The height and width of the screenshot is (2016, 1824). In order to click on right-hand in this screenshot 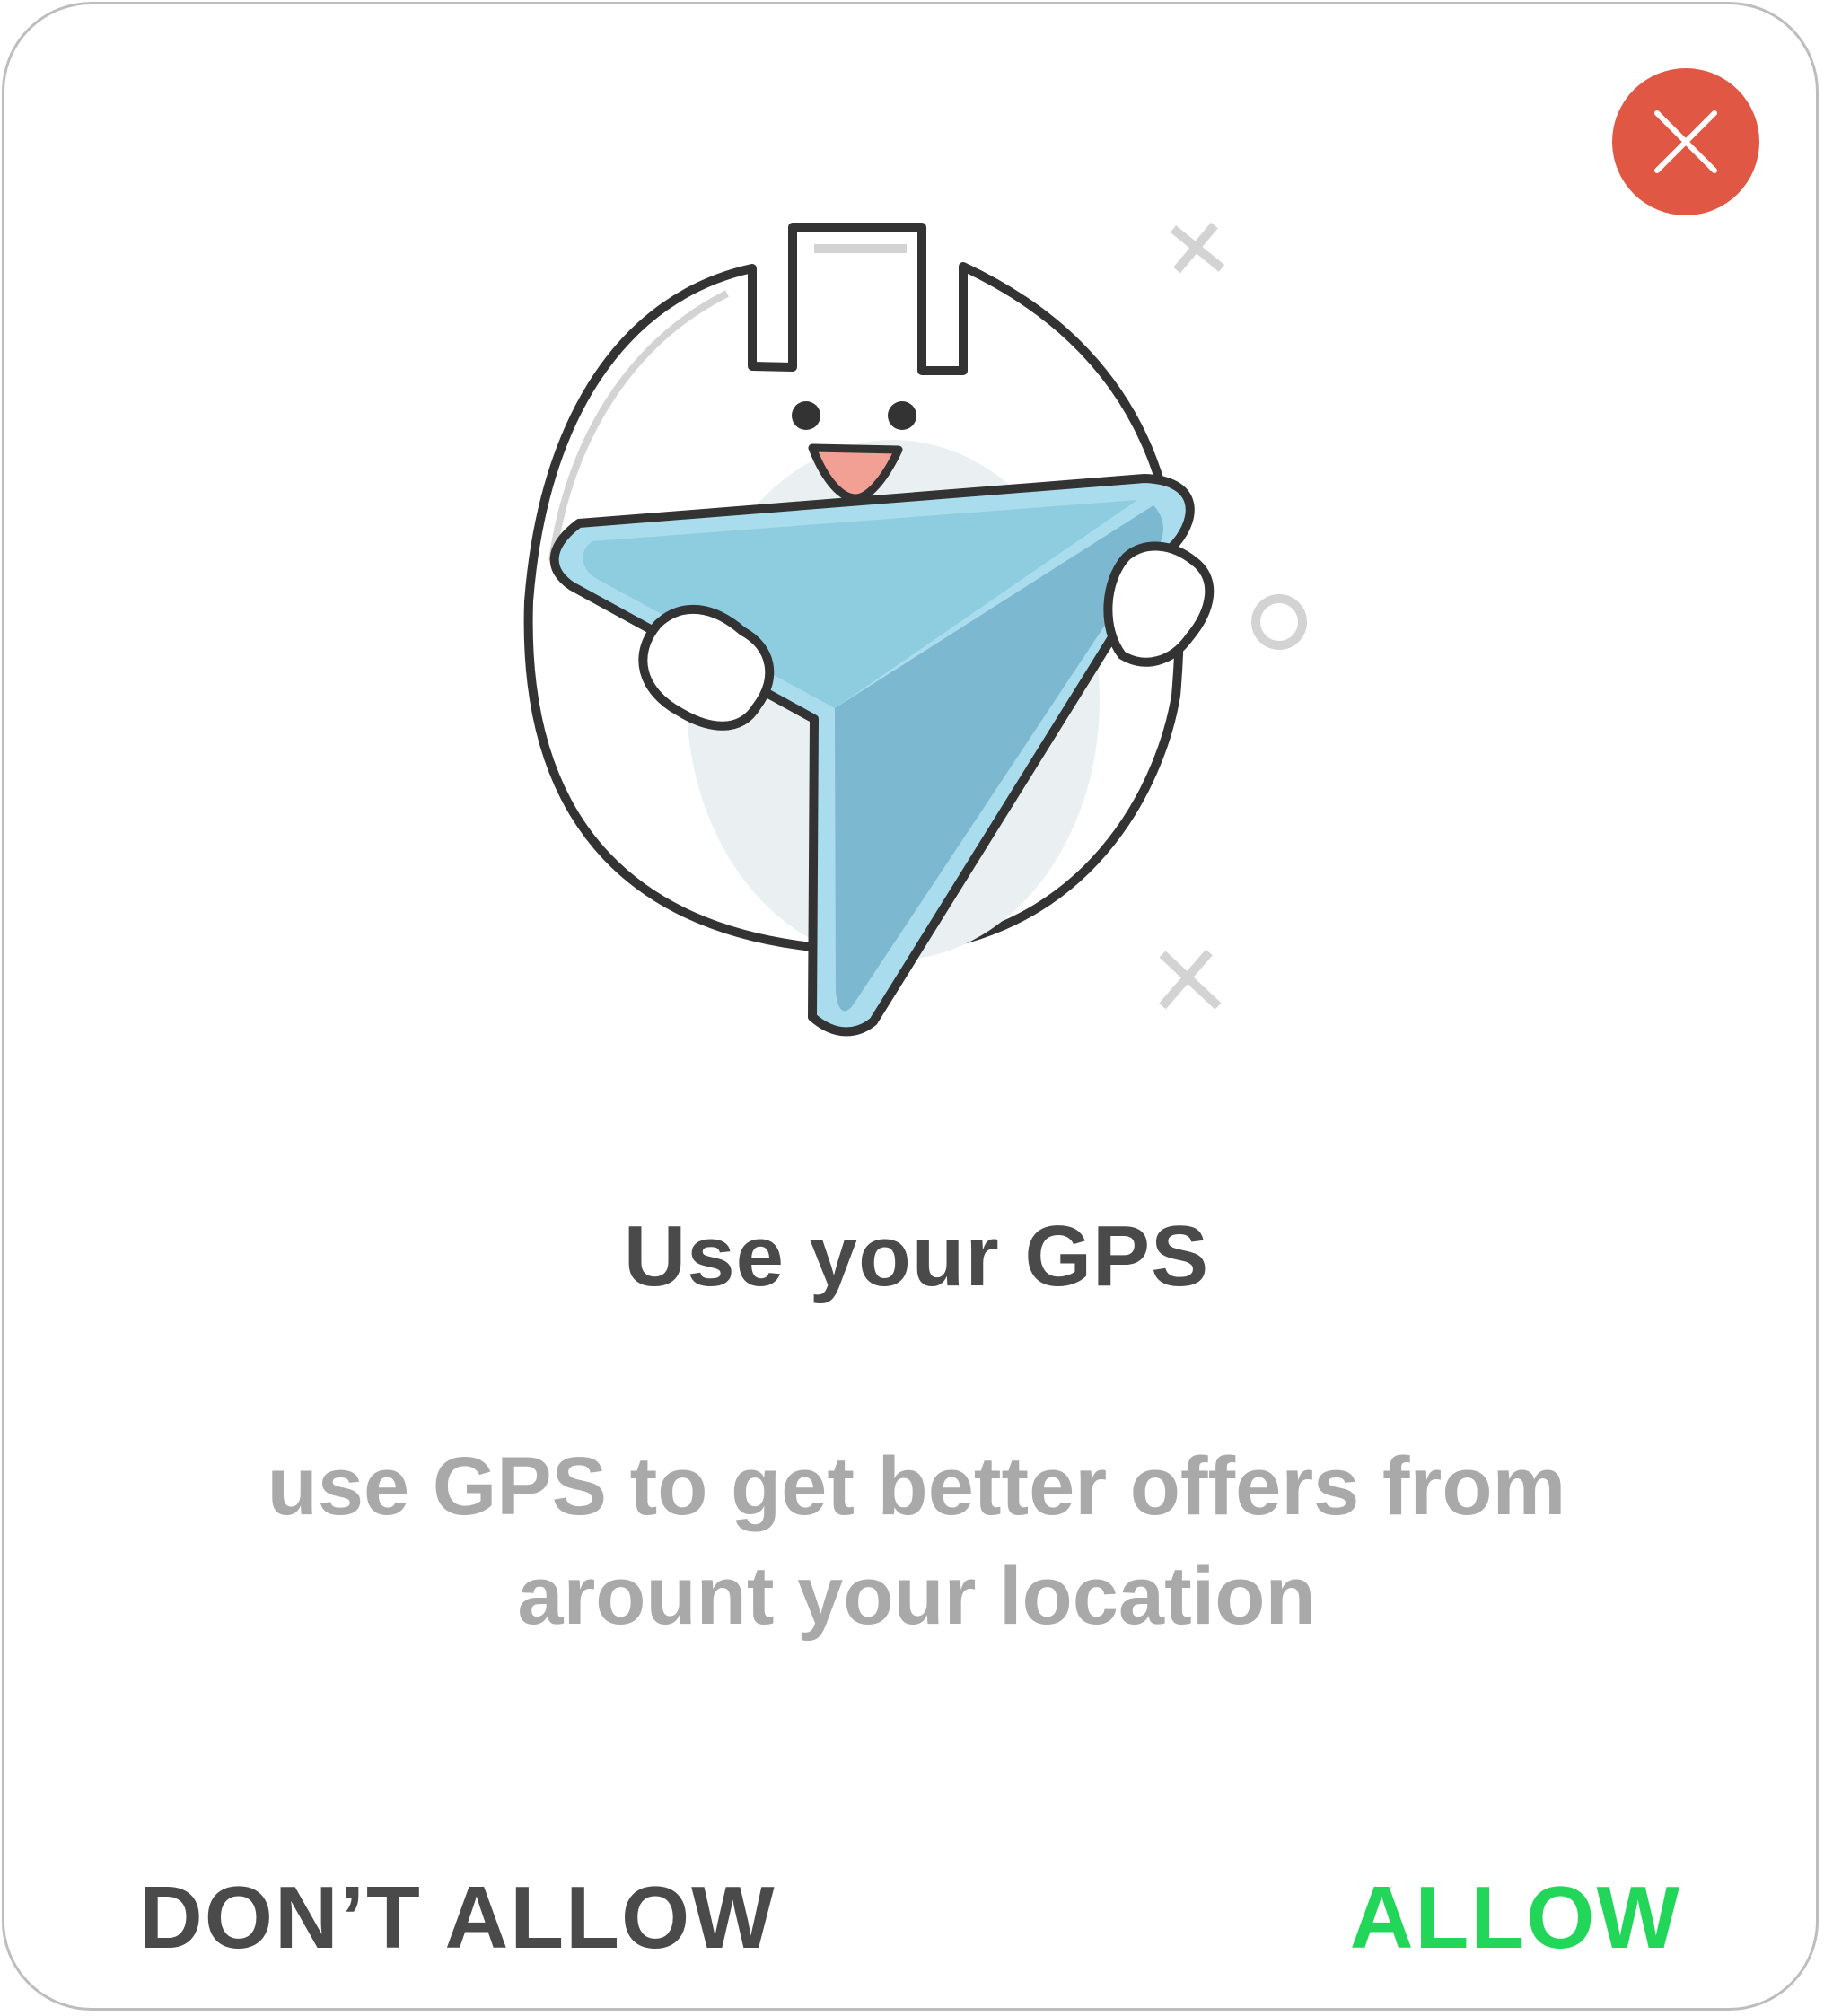, I will do `click(1159, 604)`.